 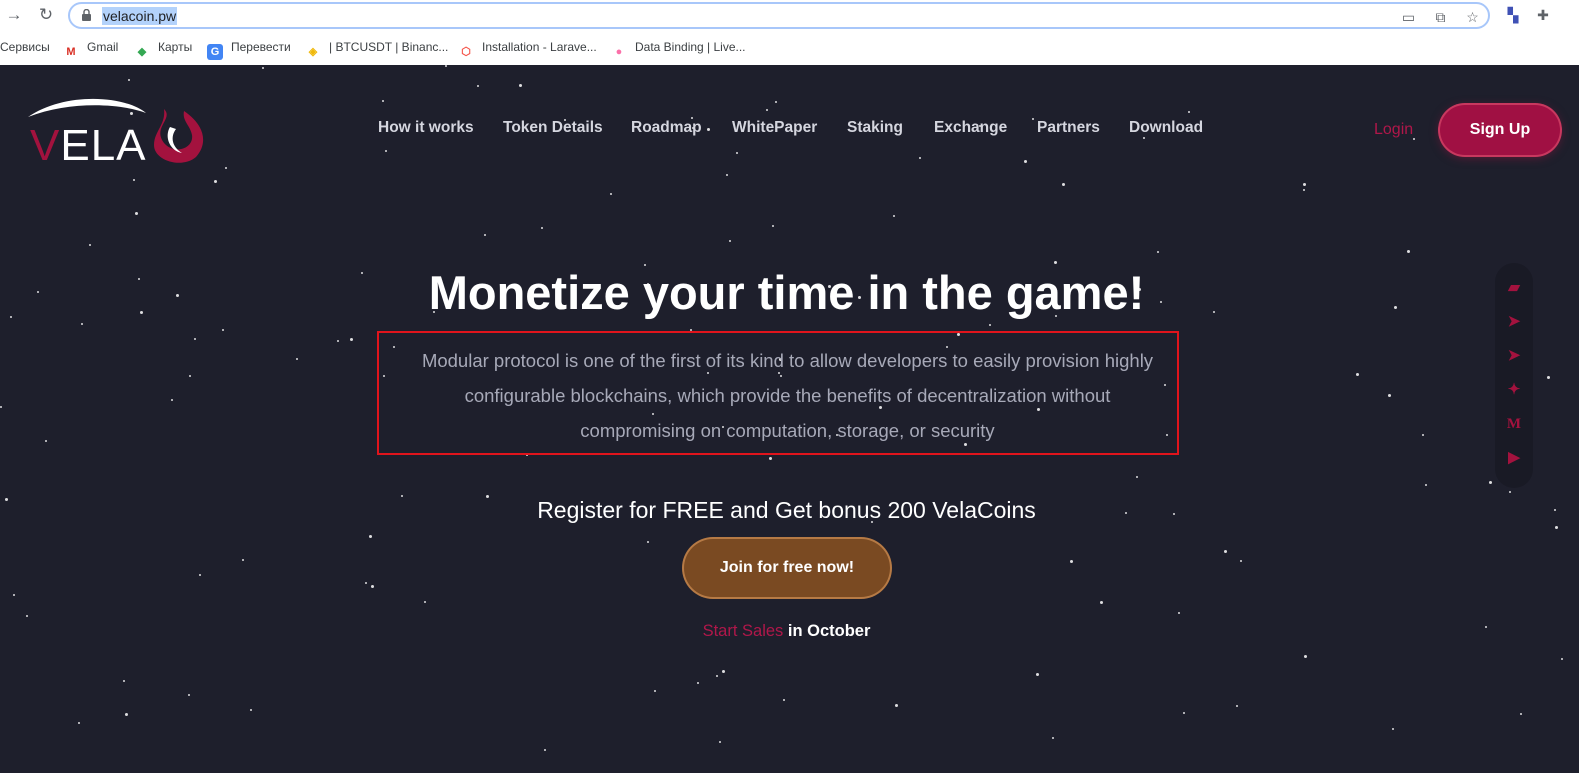 I want to click on wallet-icon: ▰, so click(x=1514, y=288).